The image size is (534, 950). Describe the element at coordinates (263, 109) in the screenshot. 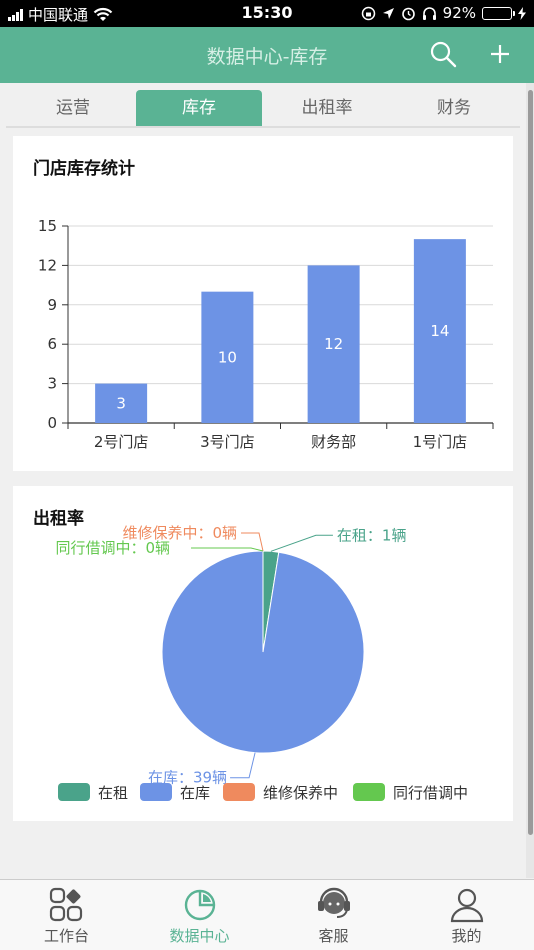

I see `category-tabs: 运营 库存 出租率 财务` at that location.